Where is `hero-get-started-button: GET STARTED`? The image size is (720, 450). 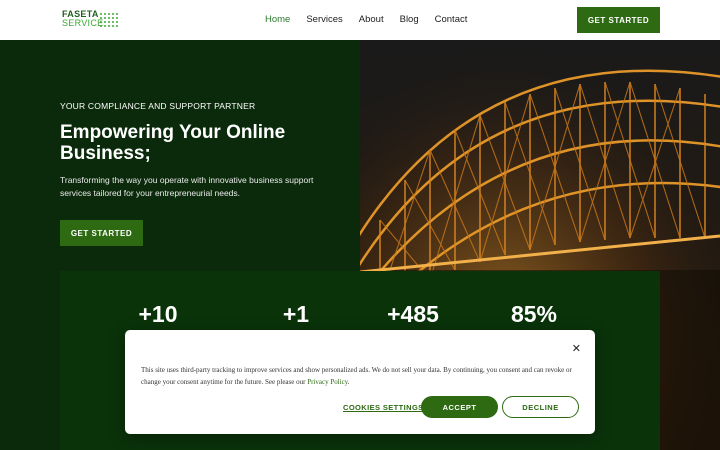
hero-get-started-button: GET STARTED is located at coordinates (101, 233).